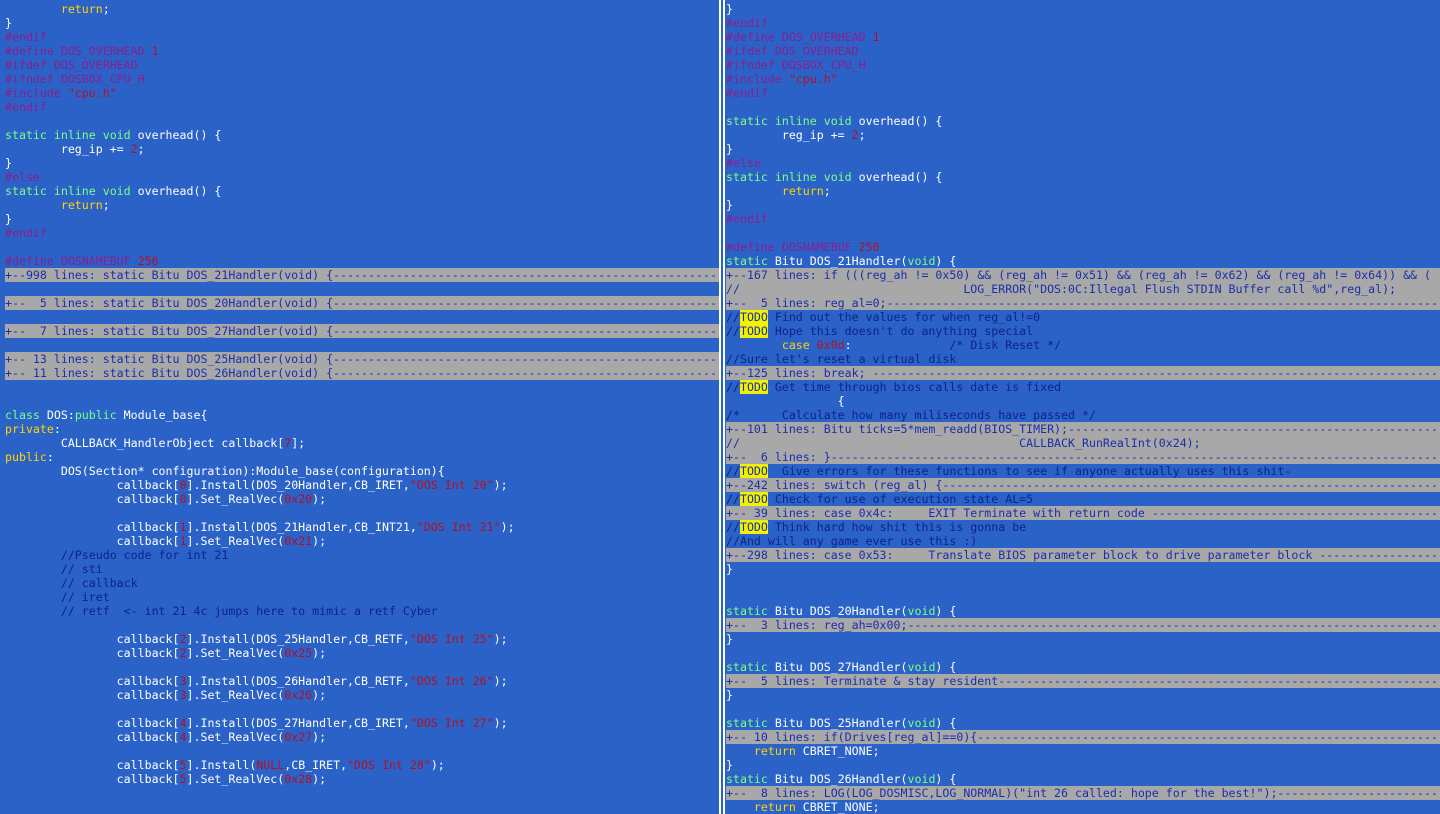  Describe the element at coordinates (1083, 779) in the screenshot. I see `code-line: static Bitu DOS_26Handler(void) {` at that location.